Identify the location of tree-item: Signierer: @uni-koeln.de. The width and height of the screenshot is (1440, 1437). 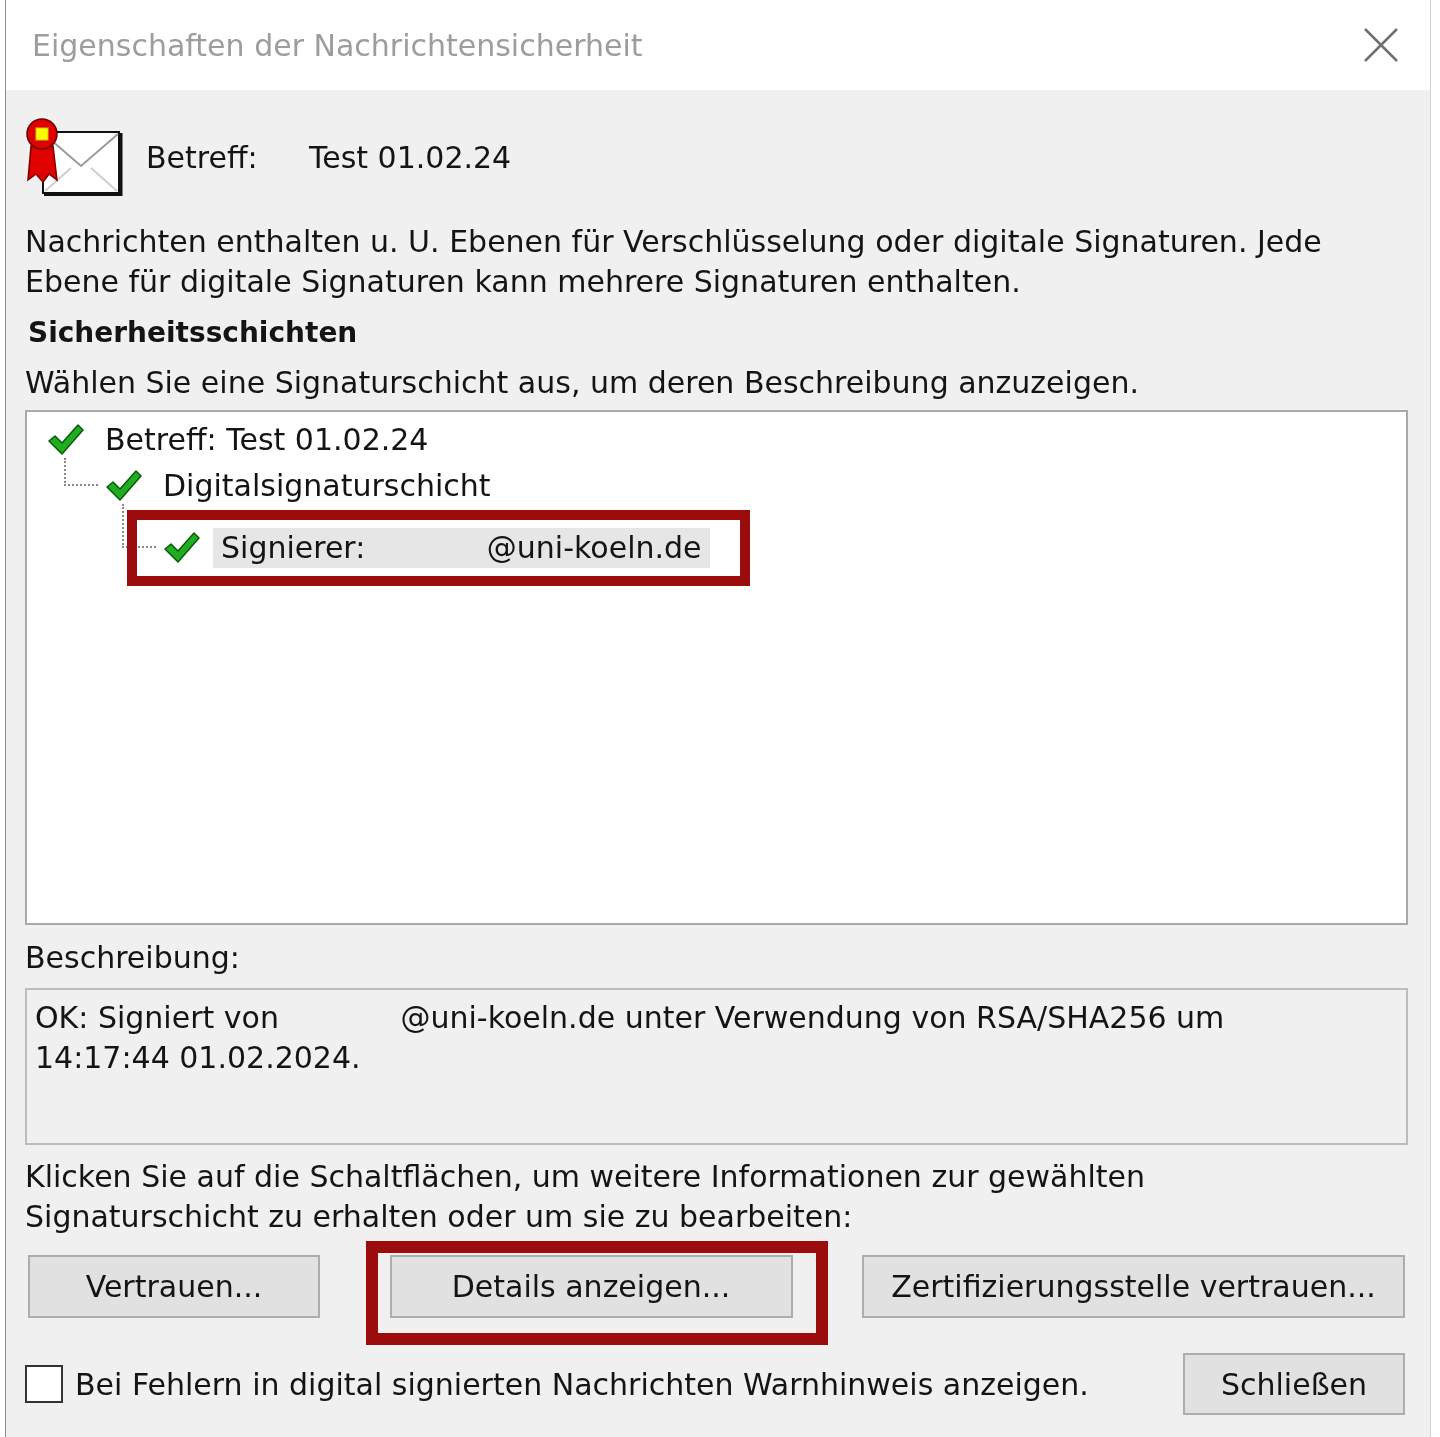
(461, 548).